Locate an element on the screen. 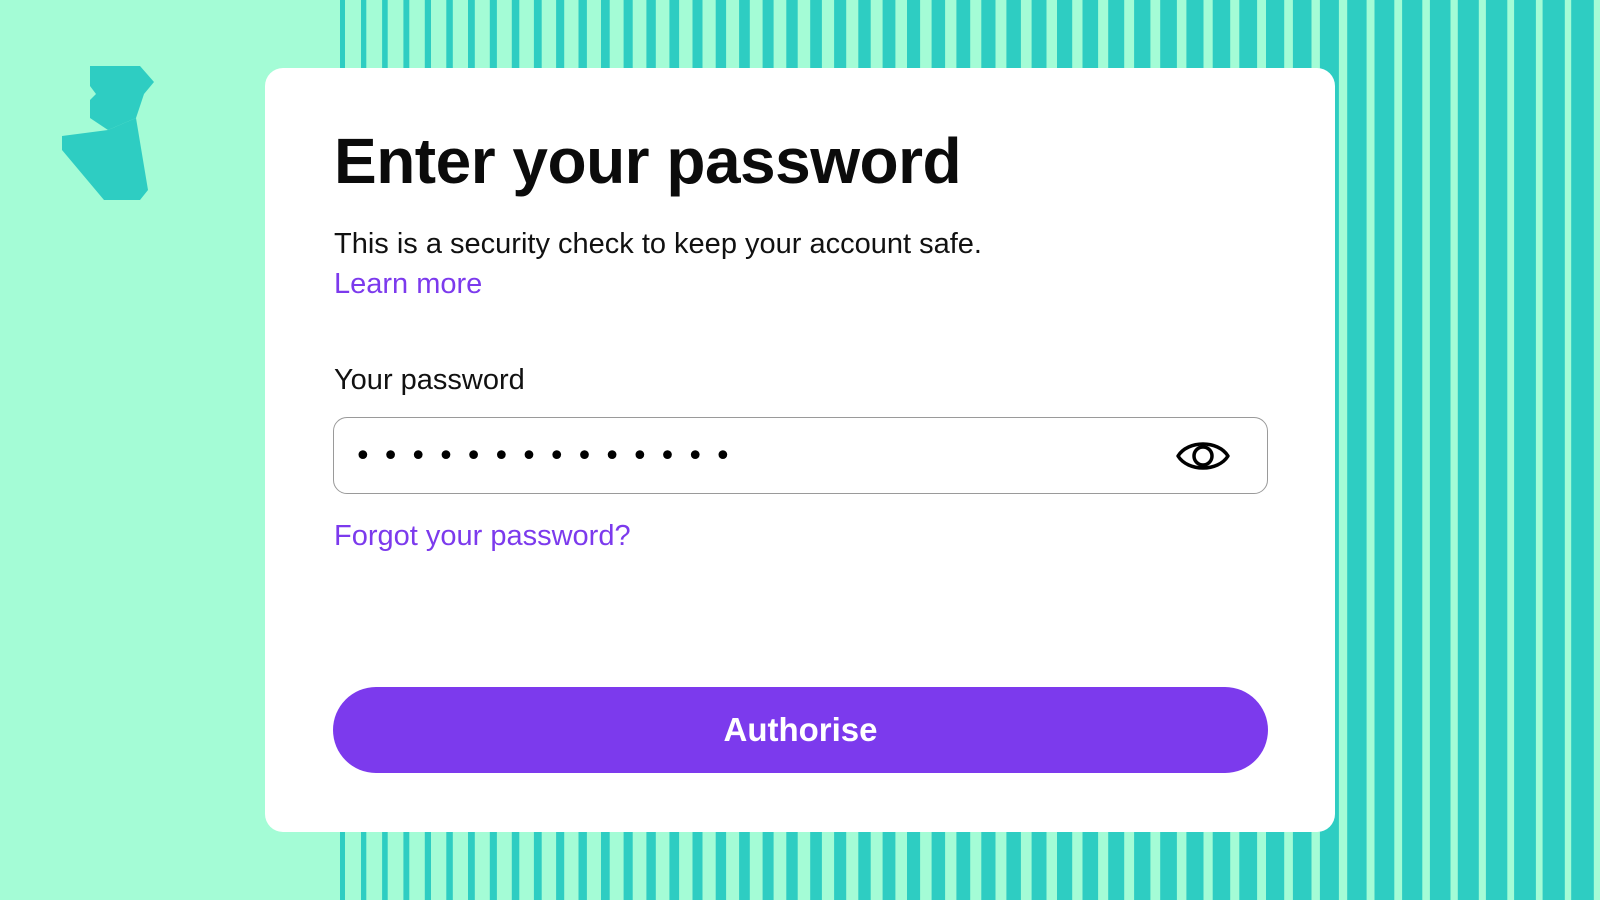 The image size is (1600, 900). password-field is located at coordinates (800, 455).